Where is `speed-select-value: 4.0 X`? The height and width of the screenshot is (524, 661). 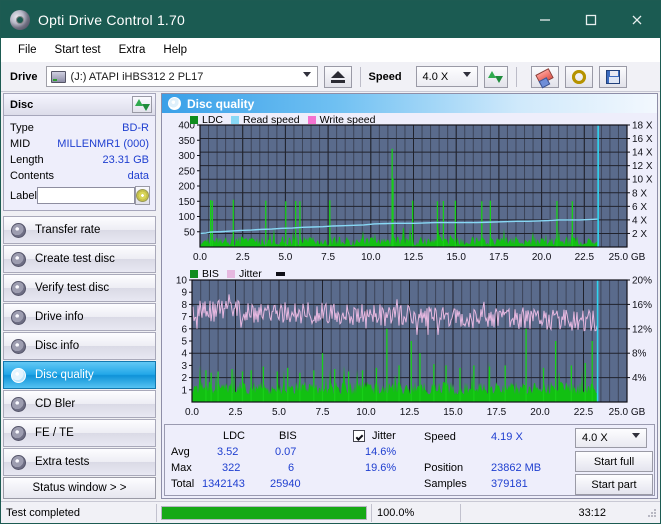
speed-select-value: 4.0 X is located at coordinates (435, 76).